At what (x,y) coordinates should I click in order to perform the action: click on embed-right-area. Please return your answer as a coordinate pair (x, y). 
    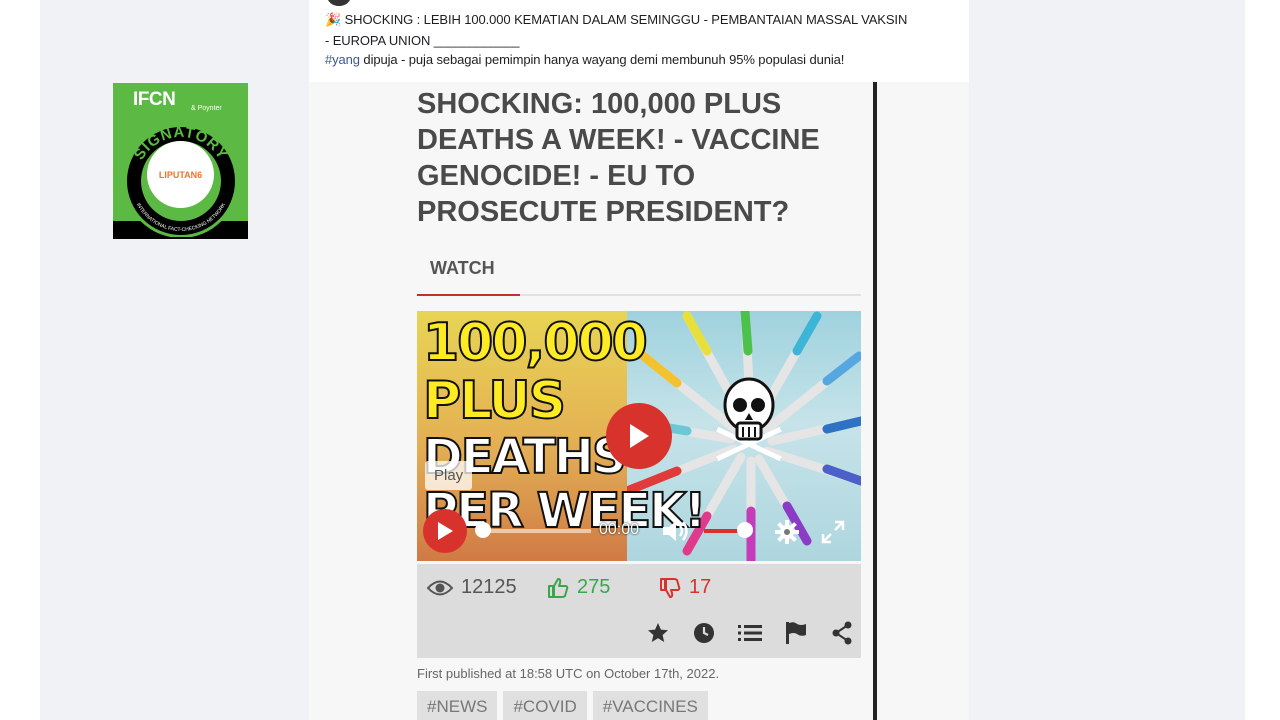
    Looking at the image, I should click on (923, 401).